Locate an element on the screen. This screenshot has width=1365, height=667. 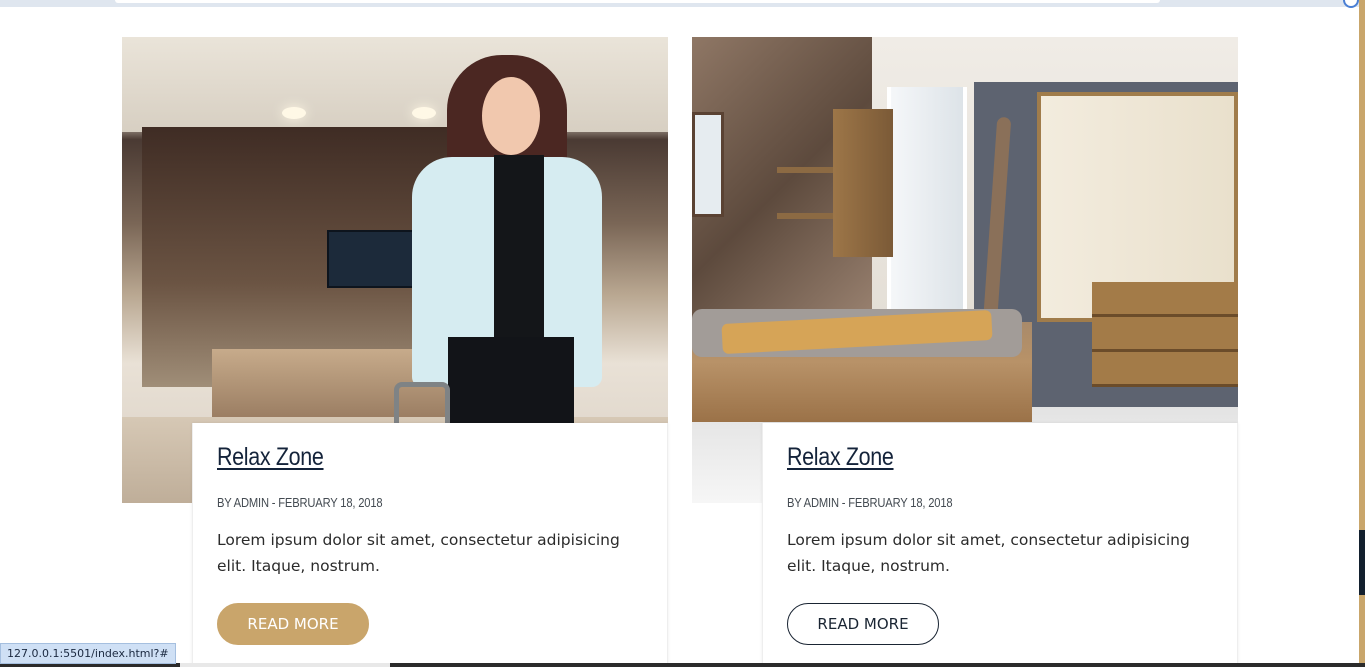
image-wall-picture is located at coordinates (708, 164).